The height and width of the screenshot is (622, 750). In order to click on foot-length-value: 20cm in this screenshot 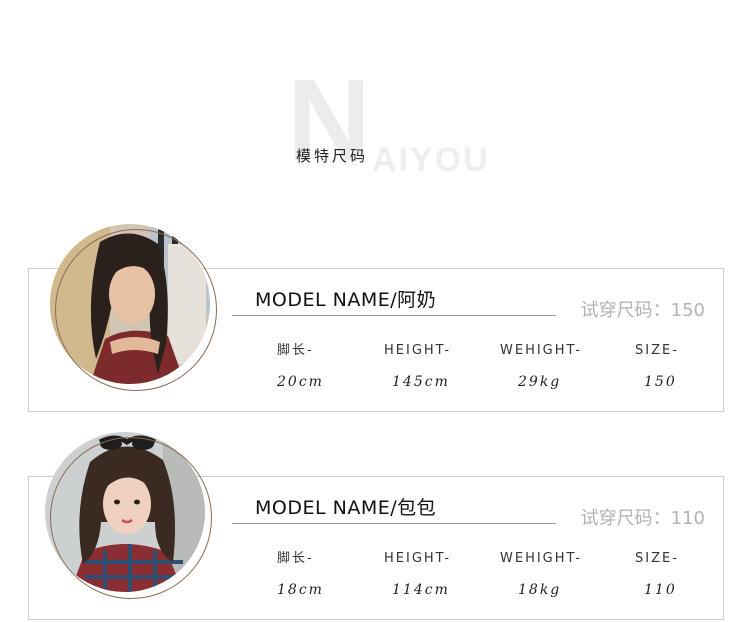, I will do `click(300, 382)`.